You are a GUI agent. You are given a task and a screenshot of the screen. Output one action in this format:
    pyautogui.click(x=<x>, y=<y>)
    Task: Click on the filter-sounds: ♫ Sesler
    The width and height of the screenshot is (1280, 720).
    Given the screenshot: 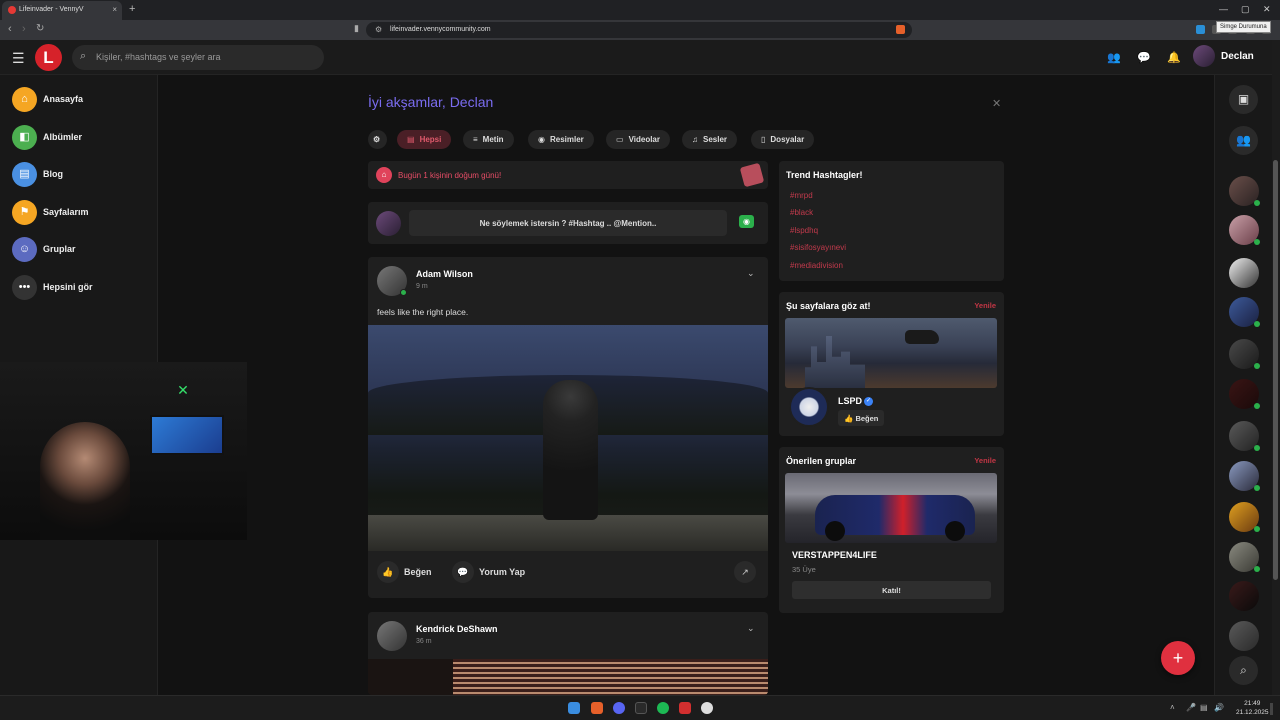 What is the action you would take?
    pyautogui.click(x=710, y=139)
    